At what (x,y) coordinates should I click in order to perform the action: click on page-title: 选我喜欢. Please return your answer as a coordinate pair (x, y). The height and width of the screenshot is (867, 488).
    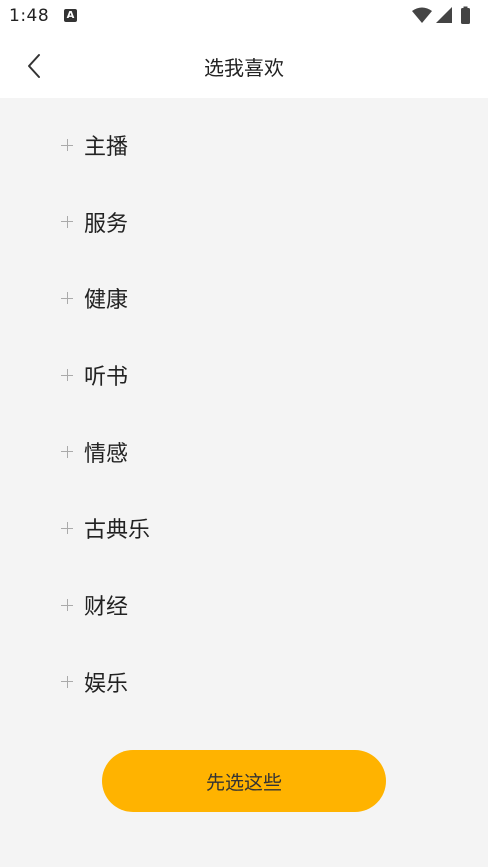
    Looking at the image, I should click on (244, 68).